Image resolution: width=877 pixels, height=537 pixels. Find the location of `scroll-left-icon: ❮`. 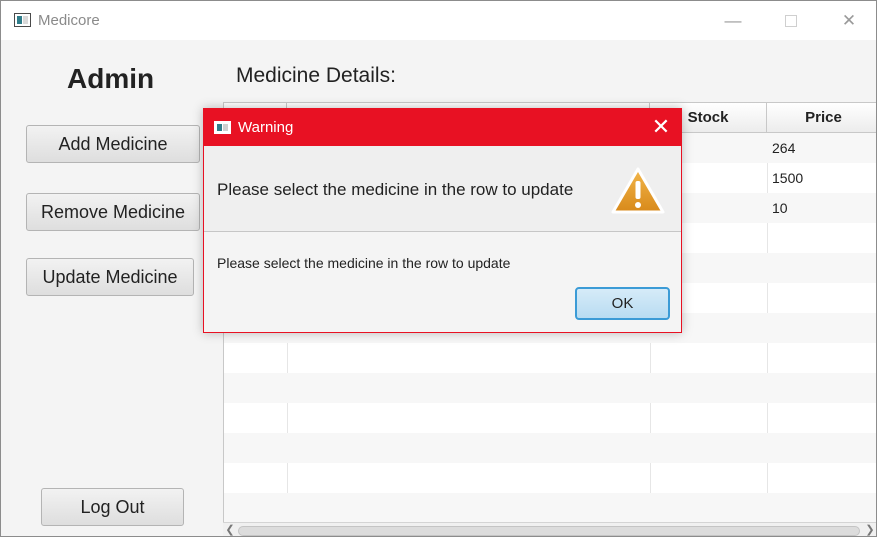

scroll-left-icon: ❮ is located at coordinates (230, 529).